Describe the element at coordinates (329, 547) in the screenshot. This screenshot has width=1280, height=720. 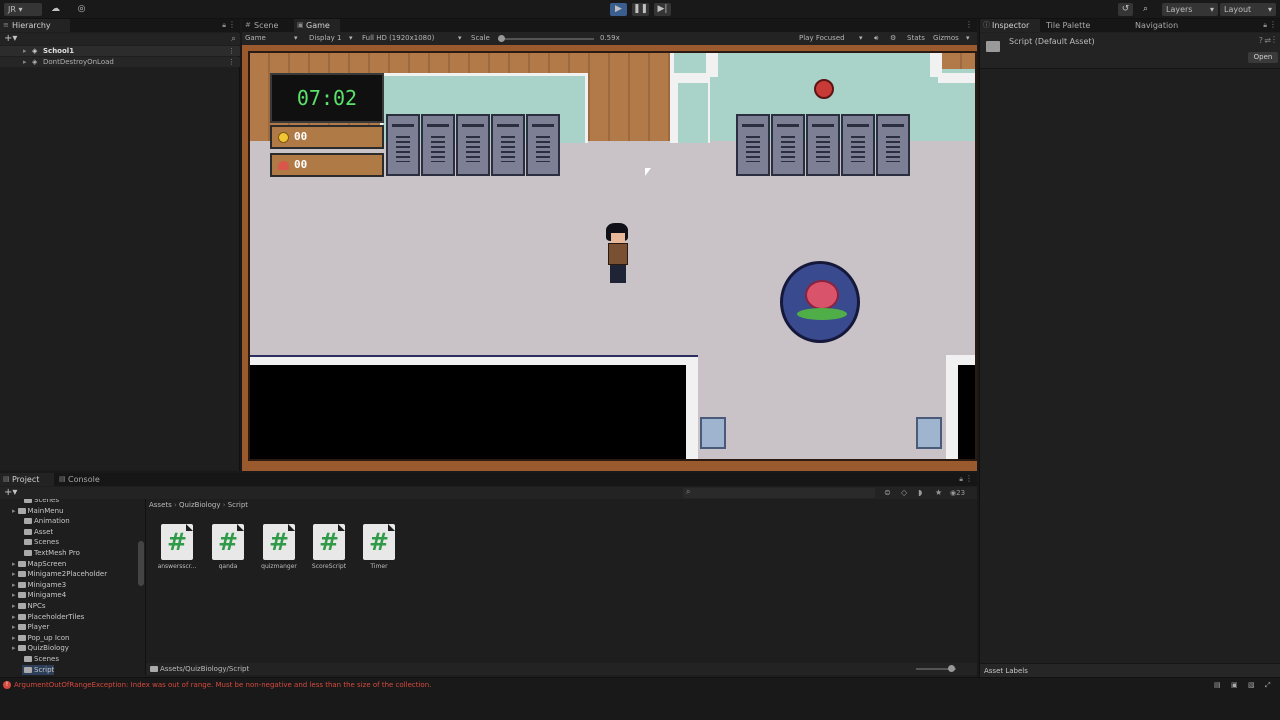
I see `asset-script-scorescript: # ScoreScript` at that location.